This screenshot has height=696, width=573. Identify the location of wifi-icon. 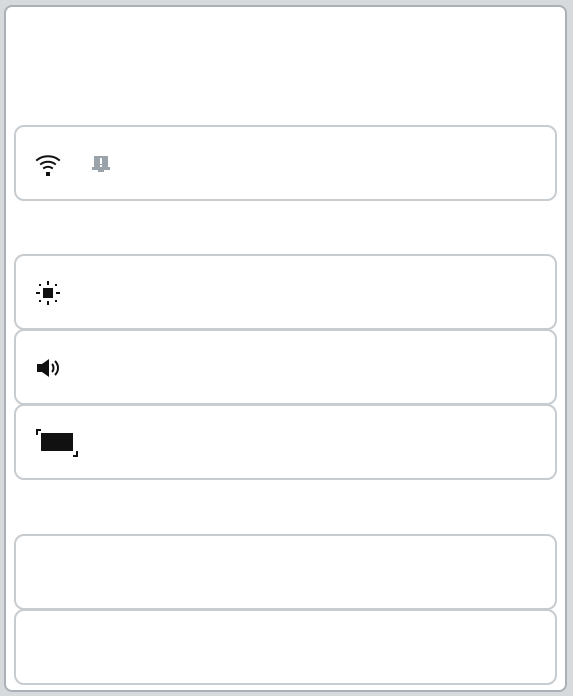
(48, 164).